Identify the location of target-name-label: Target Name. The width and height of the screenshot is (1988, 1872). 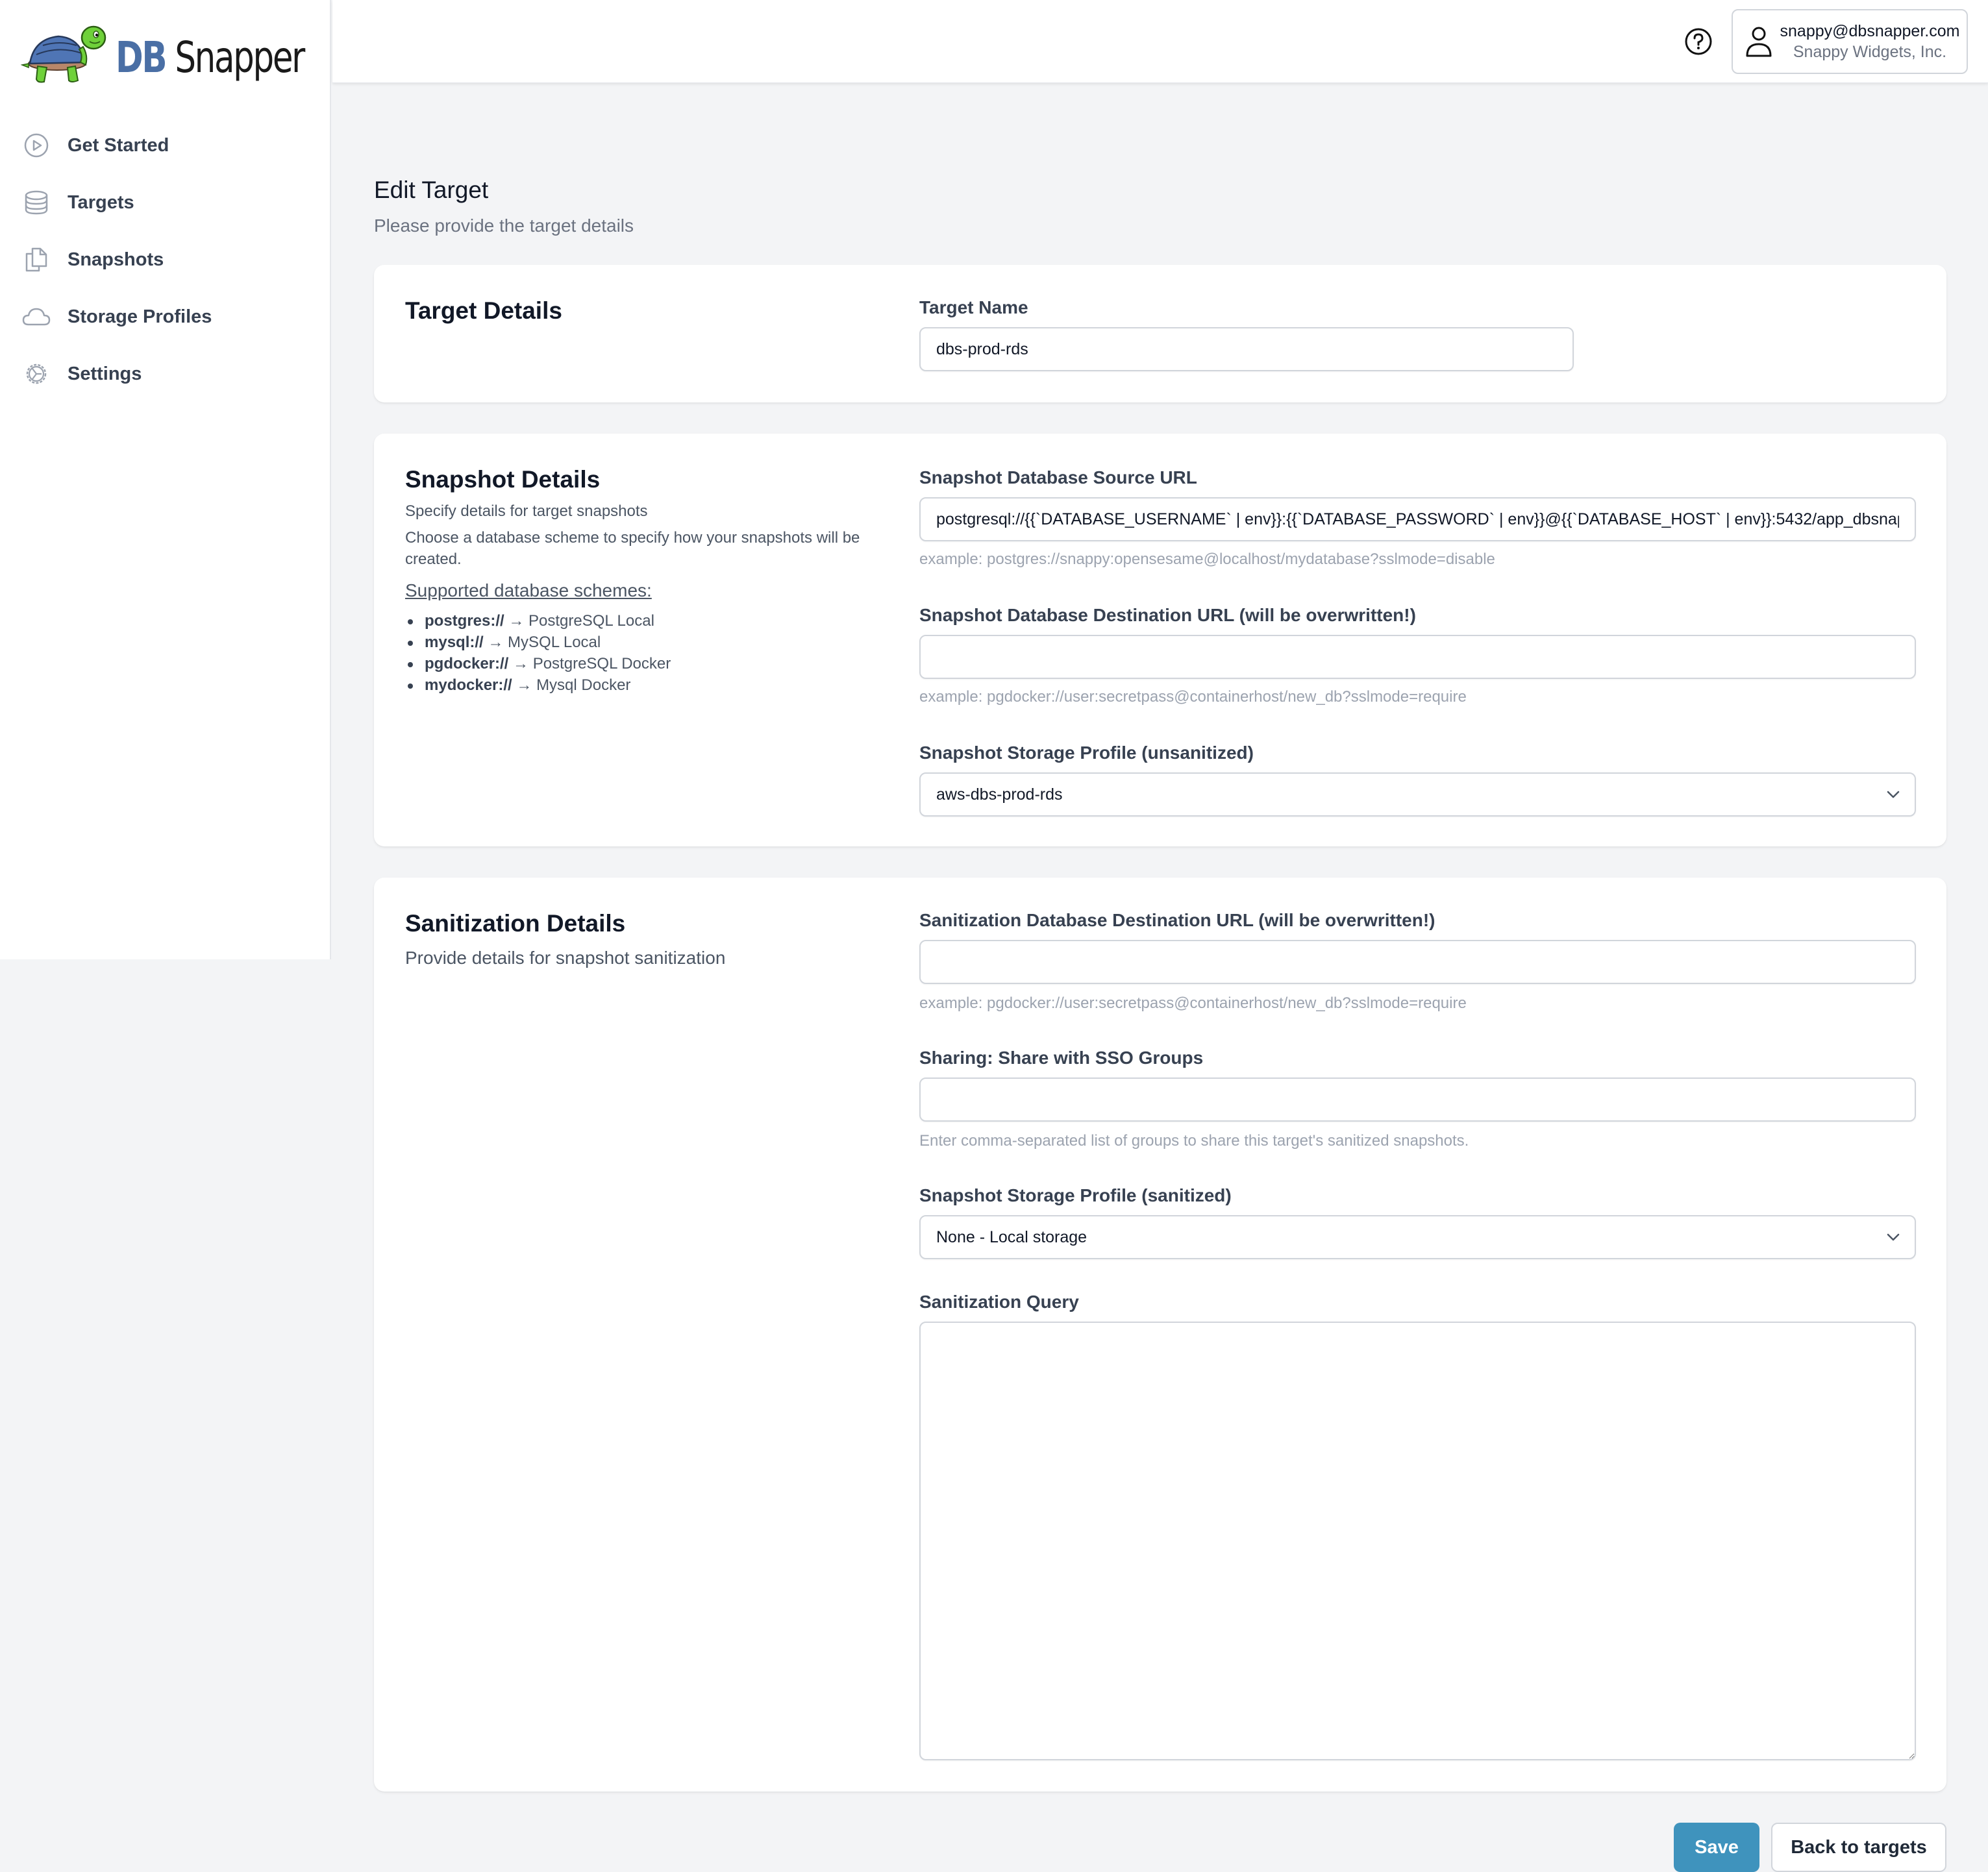
(974, 307).